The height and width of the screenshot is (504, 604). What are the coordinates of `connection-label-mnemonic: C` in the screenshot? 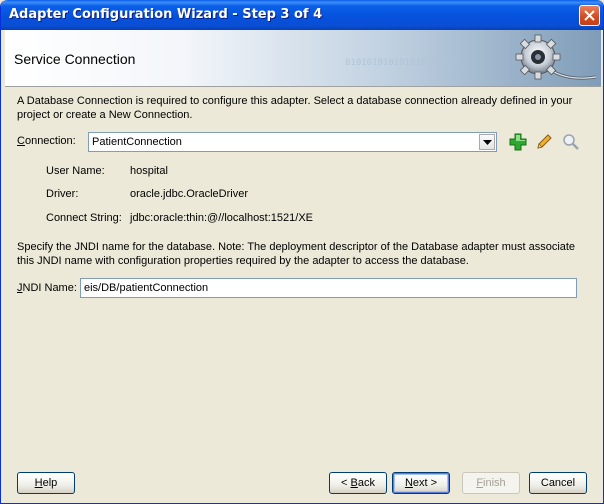 It's located at (21, 141).